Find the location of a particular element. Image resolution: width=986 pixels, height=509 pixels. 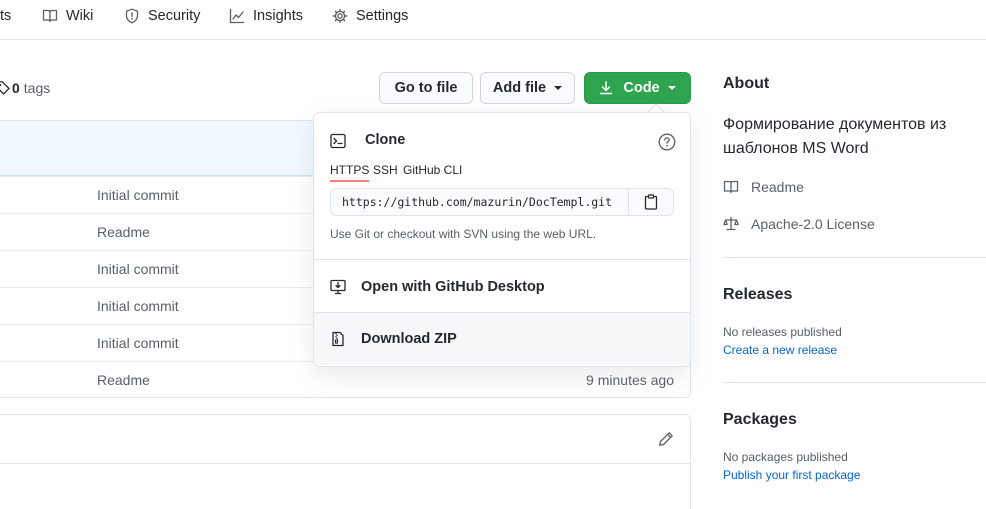

copy-url-button is located at coordinates (651, 202).